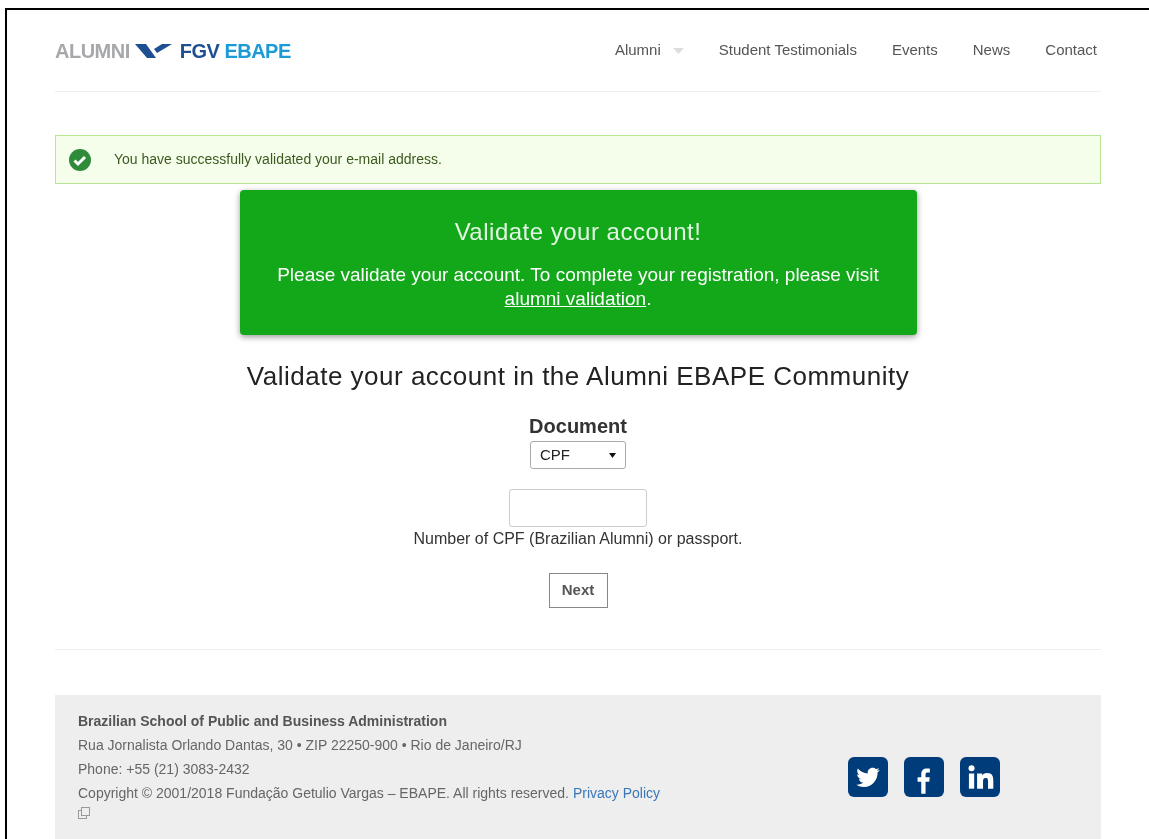  What do you see at coordinates (991, 50) in the screenshot?
I see `nav-link: News` at bounding box center [991, 50].